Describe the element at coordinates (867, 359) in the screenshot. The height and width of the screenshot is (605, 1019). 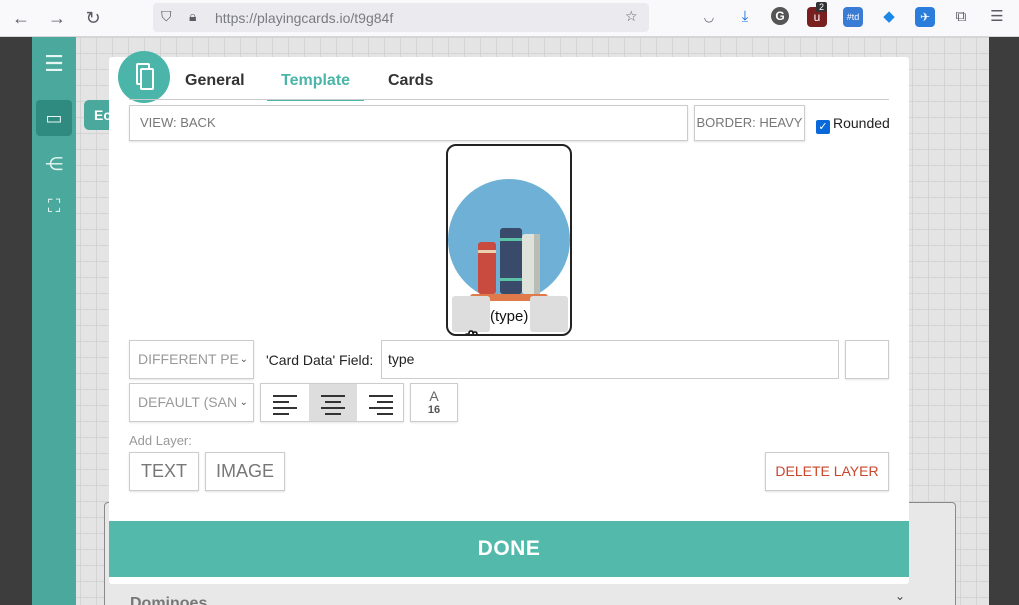
I see `color-picker` at that location.